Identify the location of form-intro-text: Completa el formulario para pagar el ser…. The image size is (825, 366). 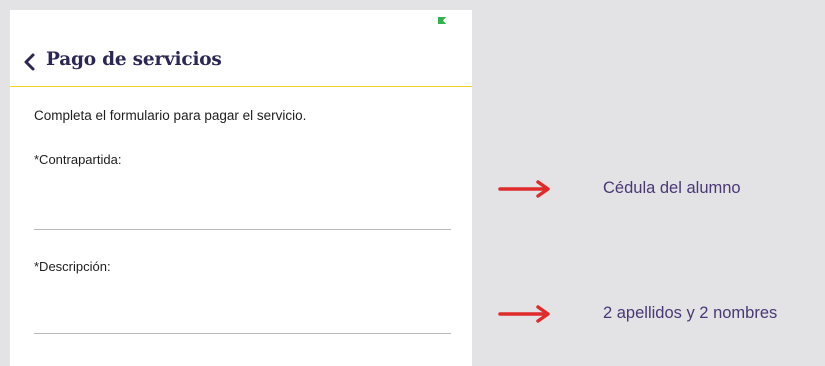
(170, 115).